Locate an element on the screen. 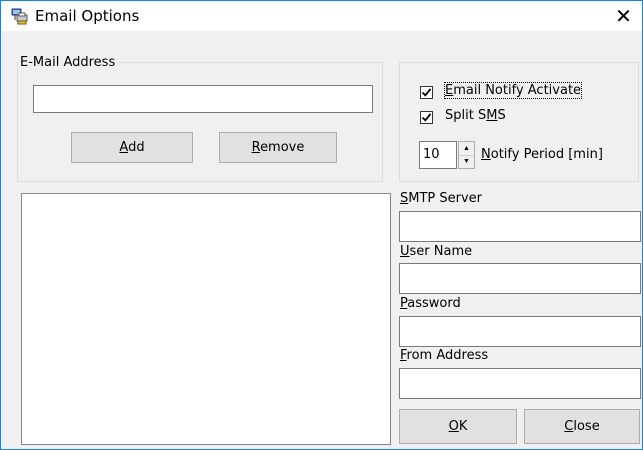 This screenshot has height=450, width=643. smtp-server-label: SMTP Server is located at coordinates (441, 198).